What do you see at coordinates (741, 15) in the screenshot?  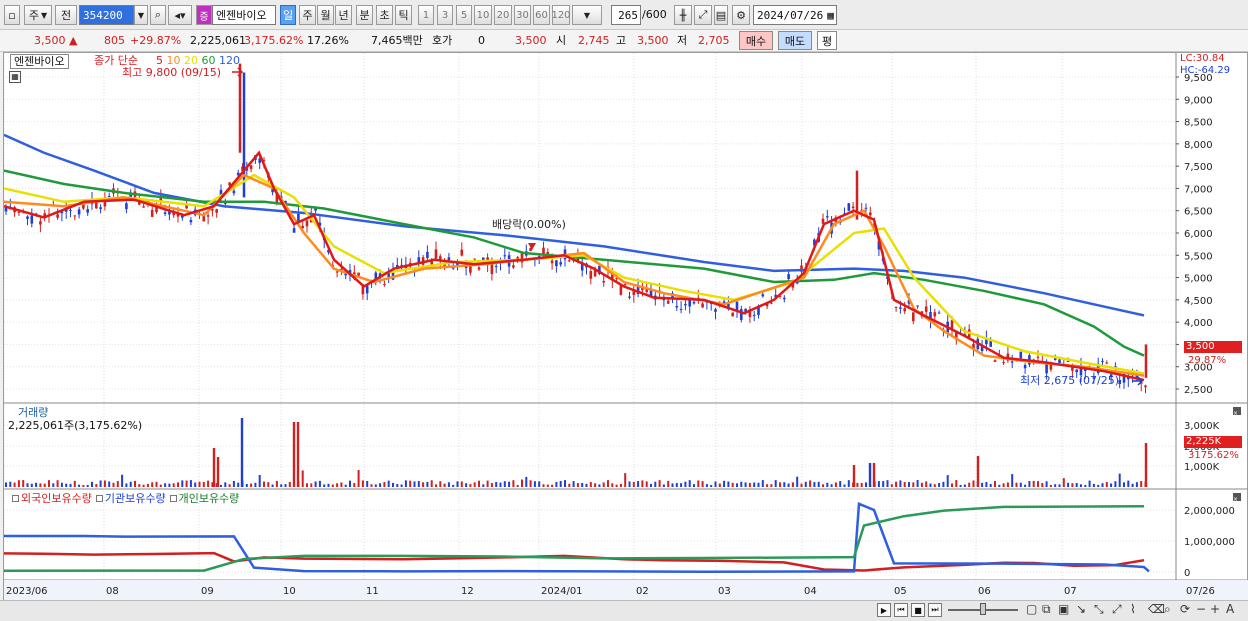 I see `gear-icon: ⚙` at bounding box center [741, 15].